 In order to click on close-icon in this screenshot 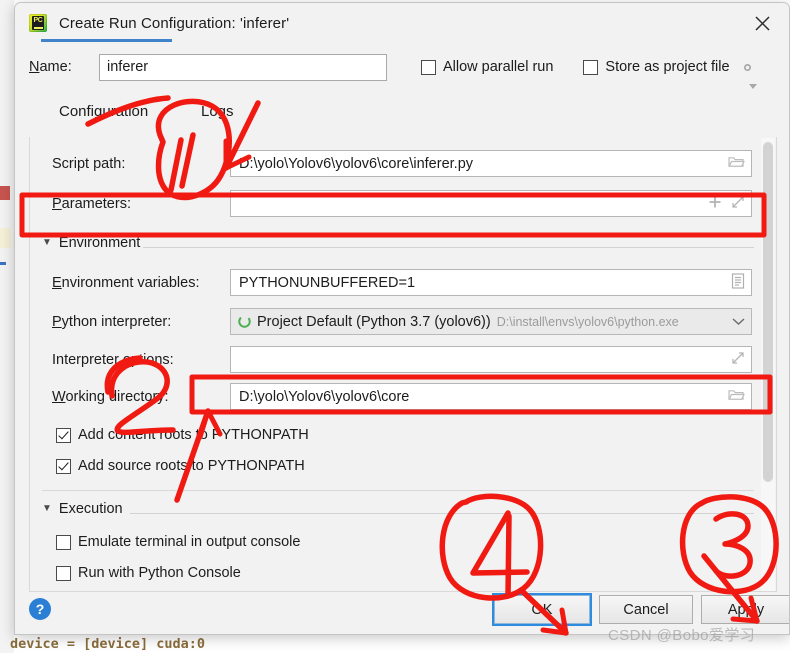, I will do `click(762, 23)`.